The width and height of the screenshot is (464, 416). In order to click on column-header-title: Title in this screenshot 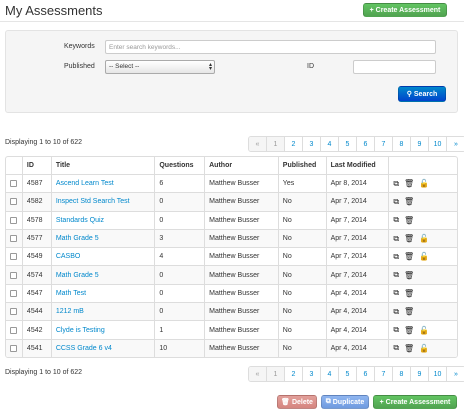, I will do `click(102, 165)`.